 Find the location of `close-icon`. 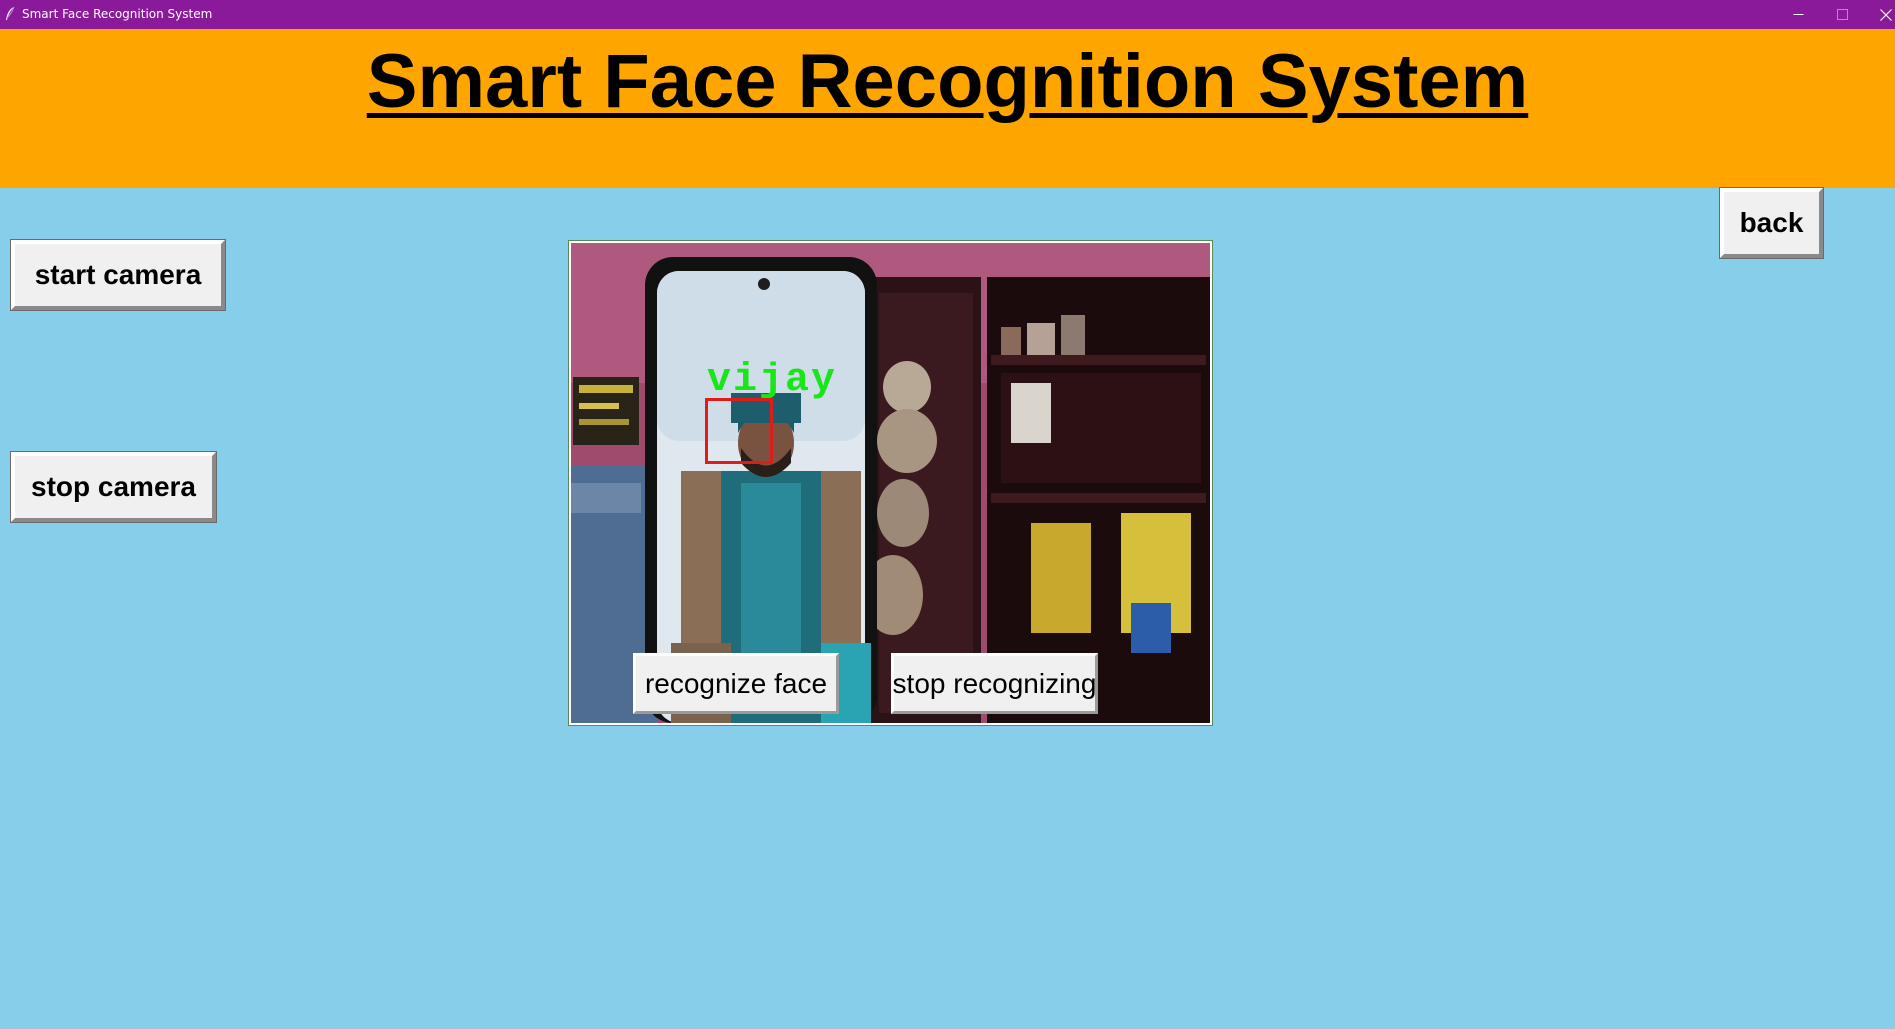

close-icon is located at coordinates (1886, 14).